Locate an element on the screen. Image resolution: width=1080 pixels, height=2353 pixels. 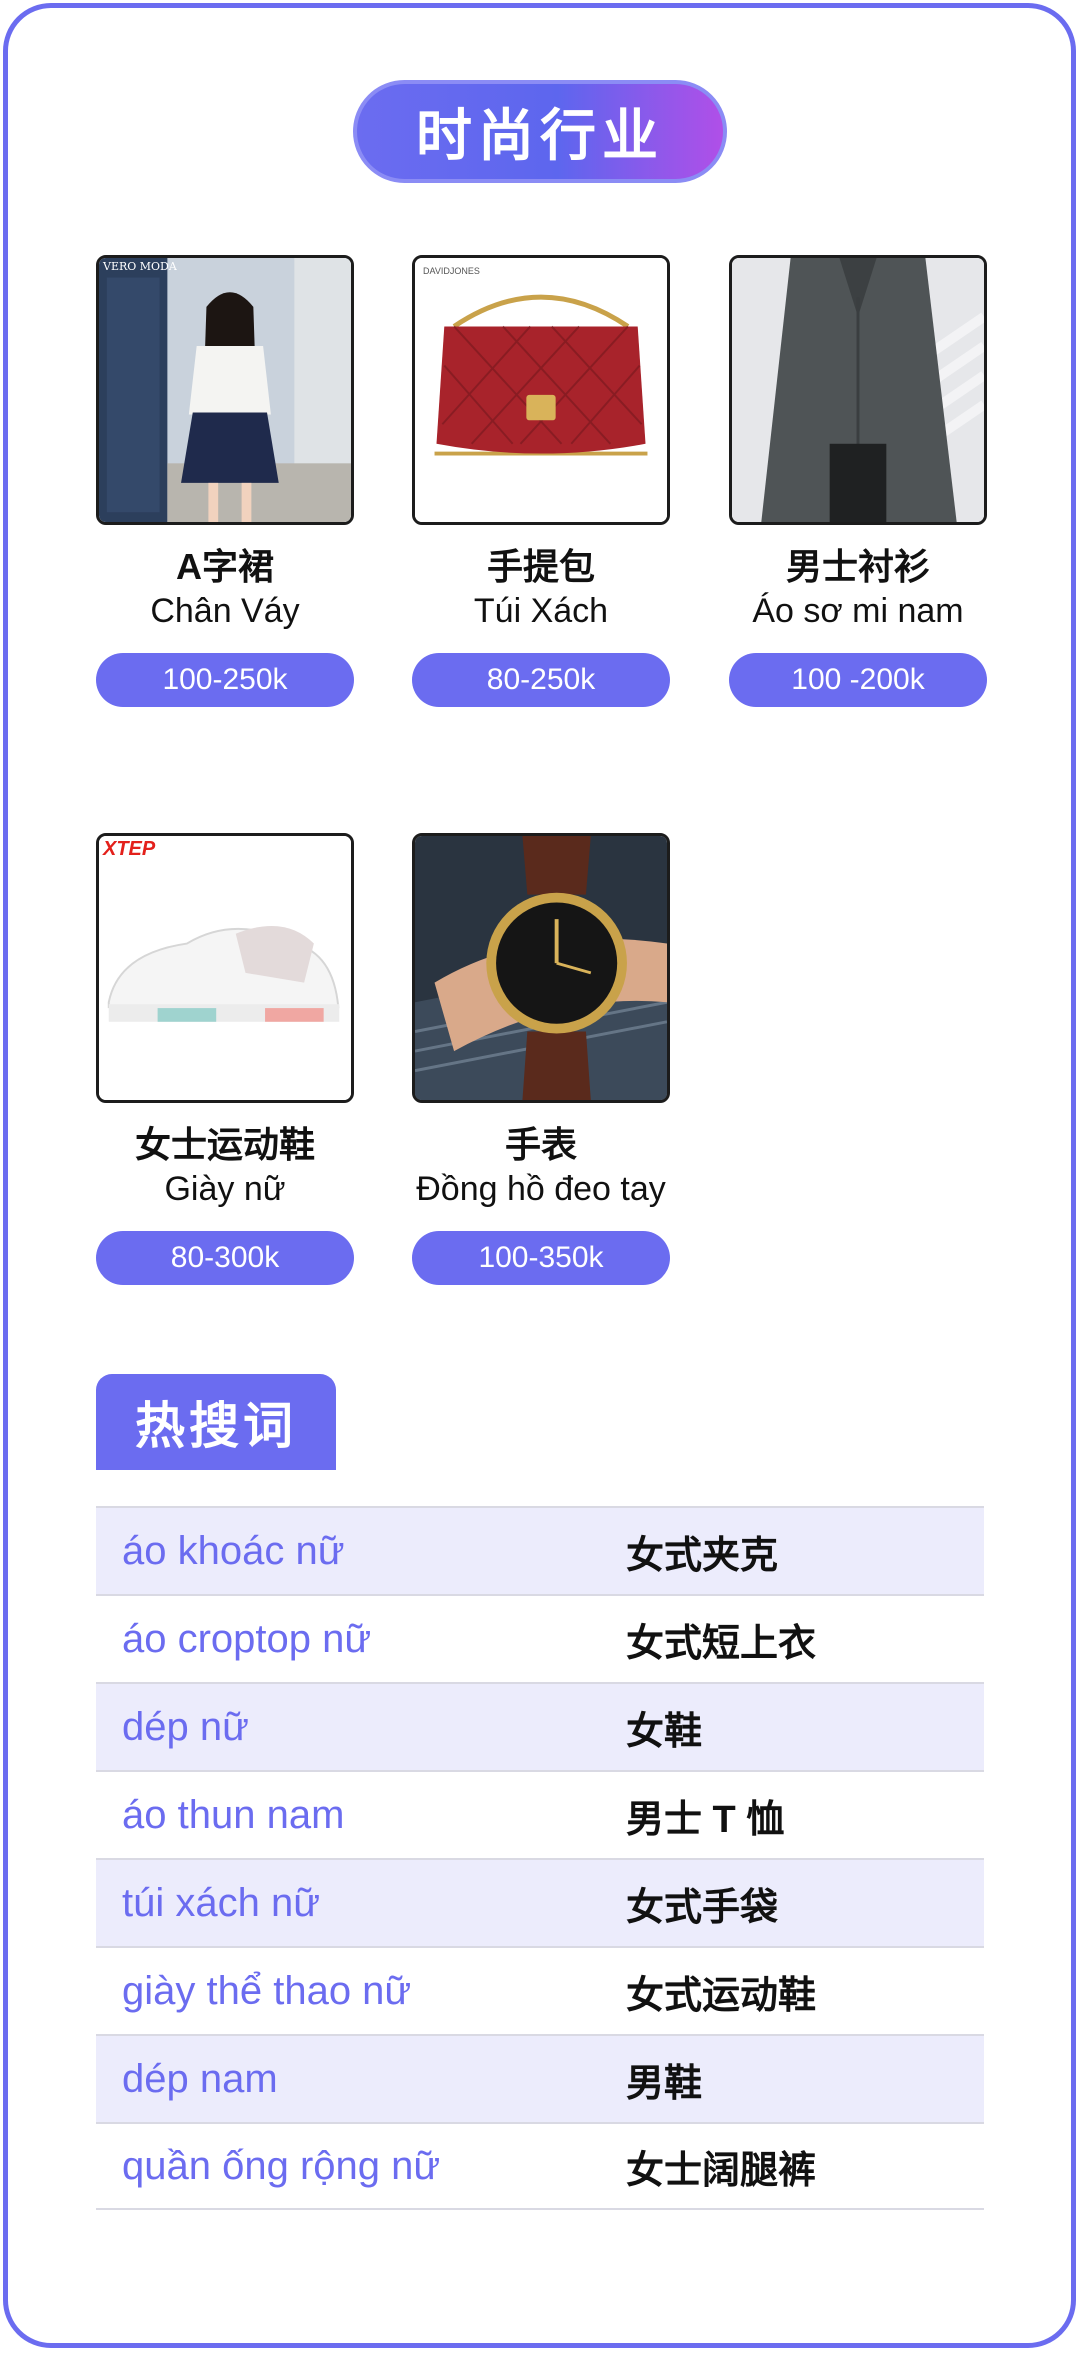
keyword-vn: dép nữ is located at coordinates (185, 1726).